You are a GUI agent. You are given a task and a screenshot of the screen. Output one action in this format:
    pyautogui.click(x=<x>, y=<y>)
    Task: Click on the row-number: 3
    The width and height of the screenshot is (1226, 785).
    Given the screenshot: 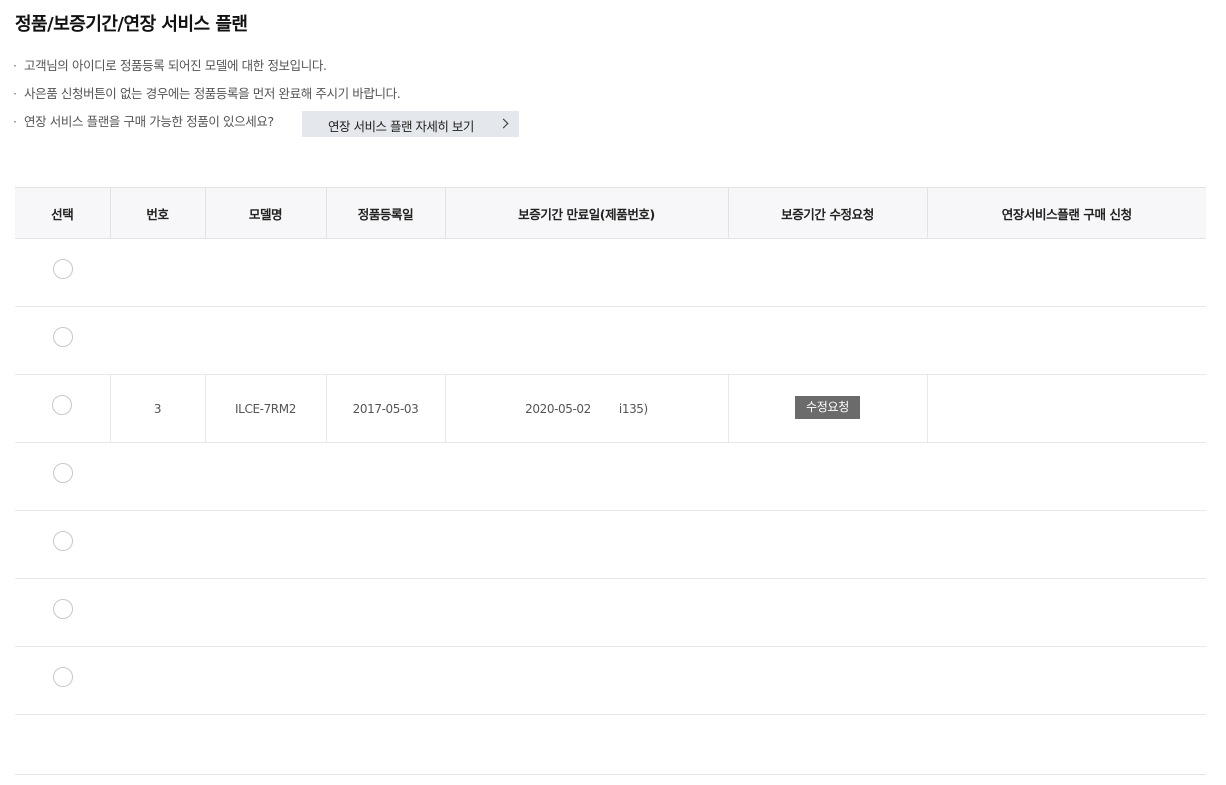 What is the action you would take?
    pyautogui.click(x=157, y=408)
    